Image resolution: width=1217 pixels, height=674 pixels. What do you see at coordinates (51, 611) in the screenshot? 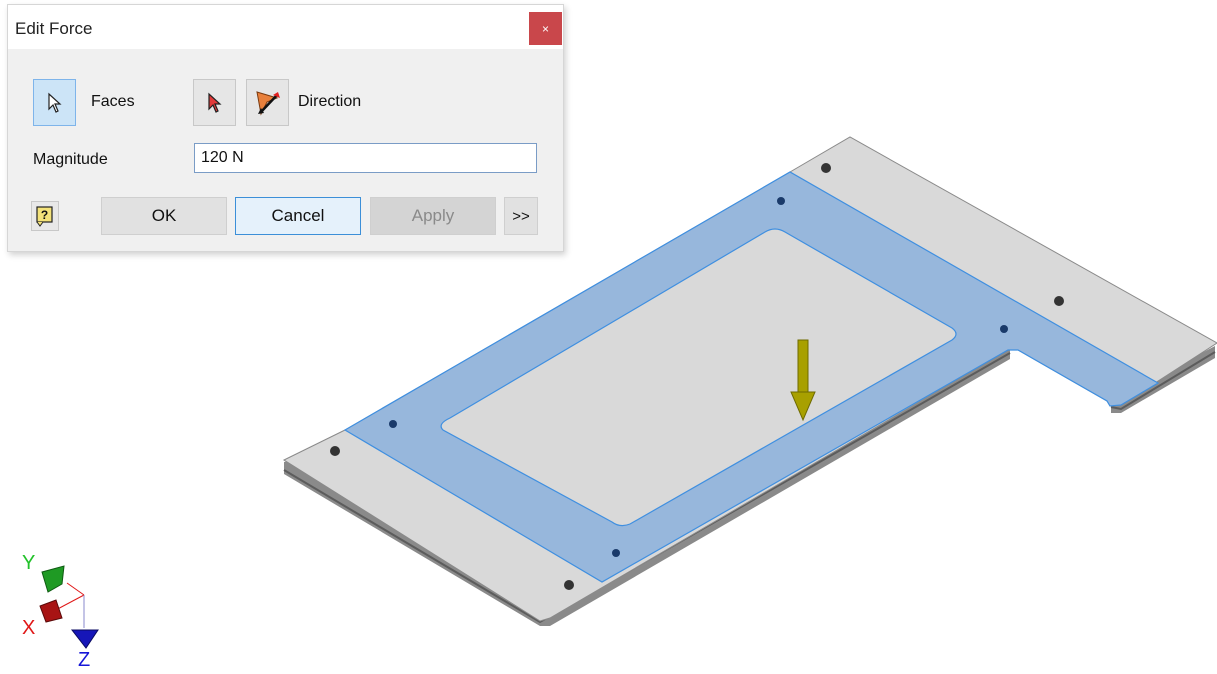
I see `x-axis-cone` at bounding box center [51, 611].